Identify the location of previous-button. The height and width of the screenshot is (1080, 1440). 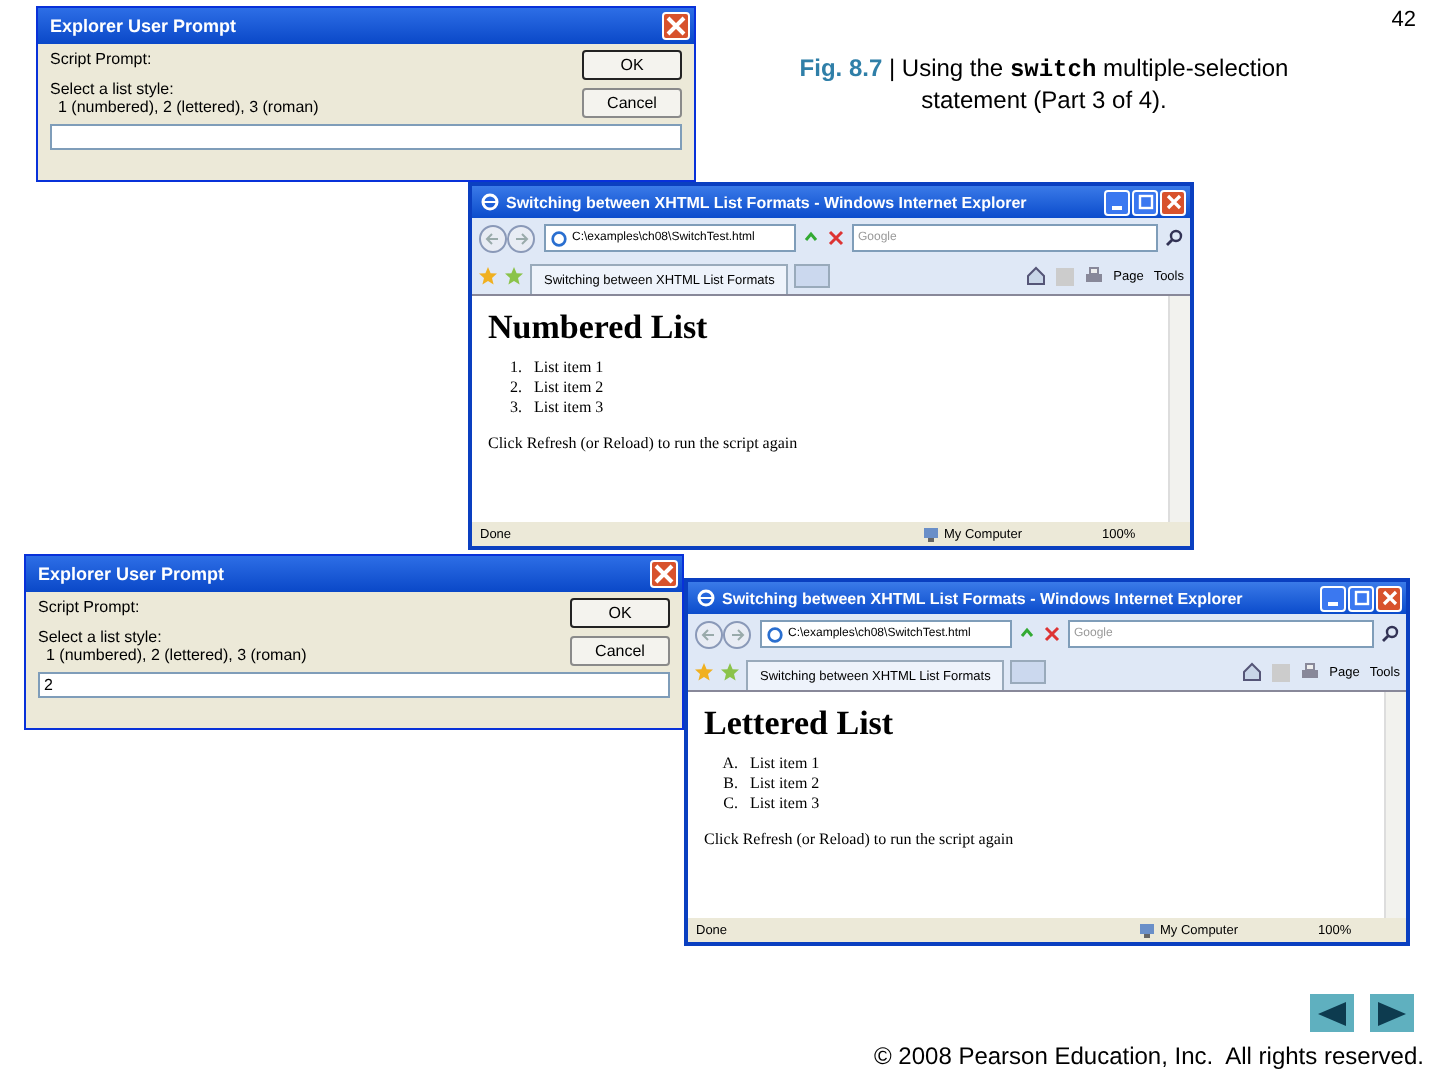
(1332, 1013).